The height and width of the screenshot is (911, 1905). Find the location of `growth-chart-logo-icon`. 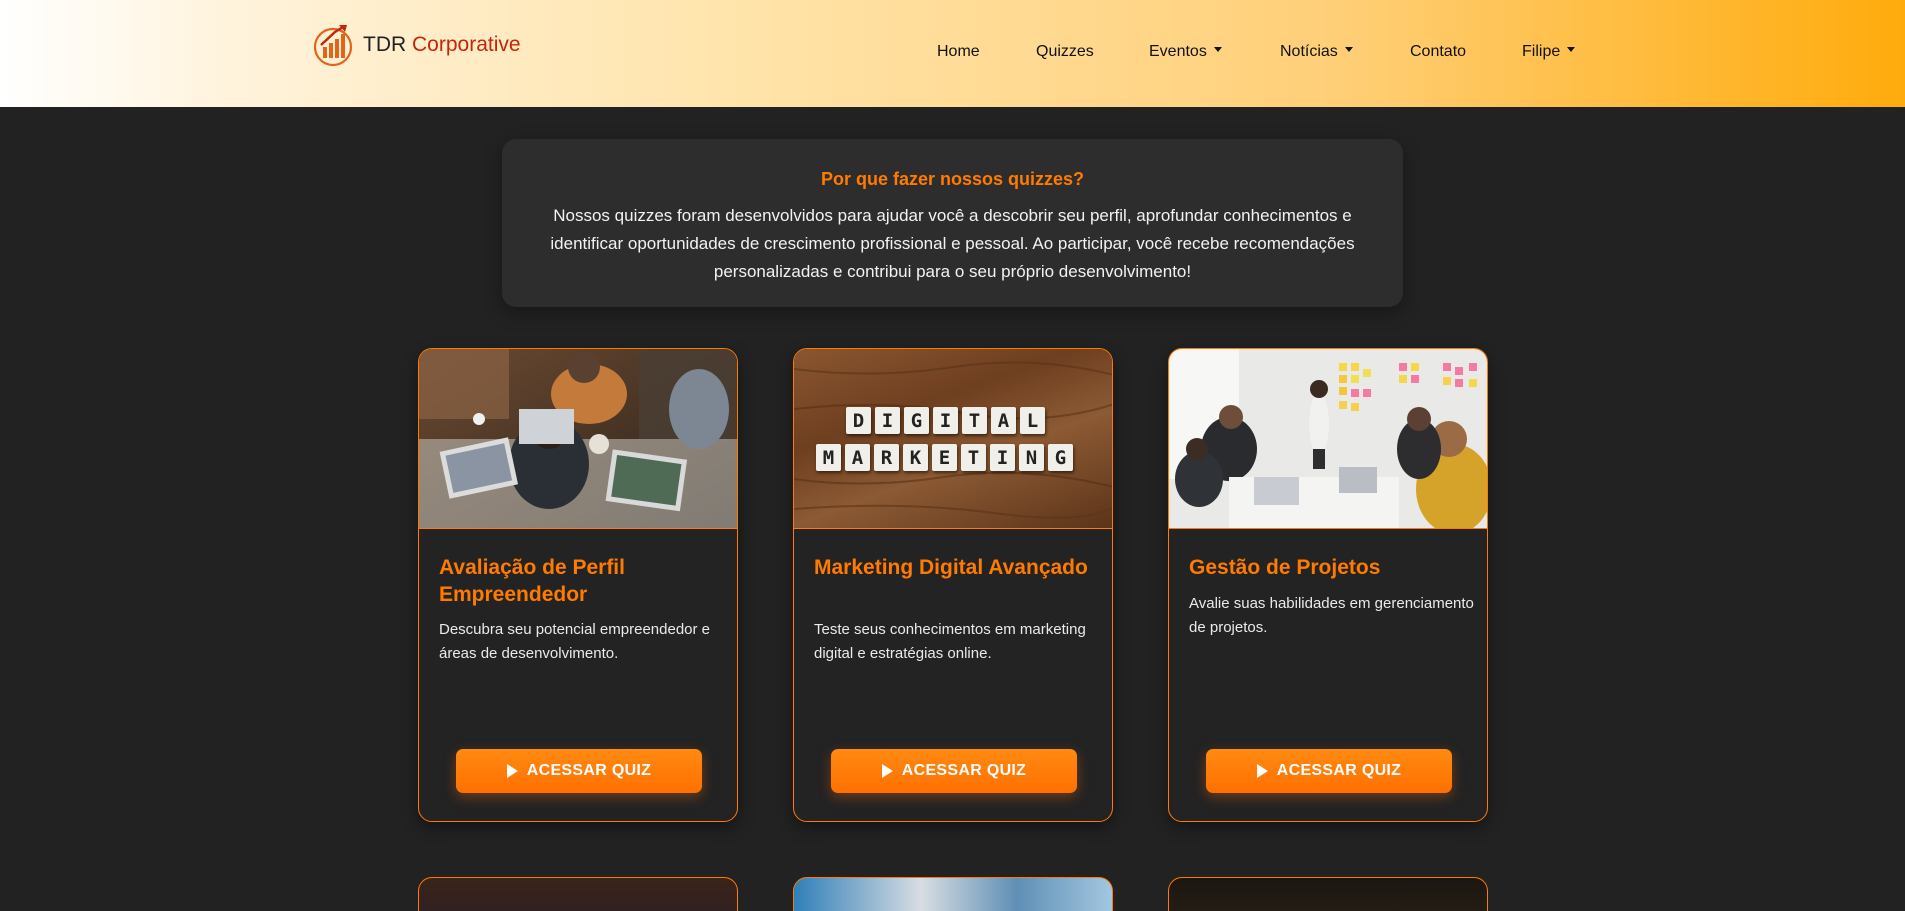

growth-chart-logo-icon is located at coordinates (333, 46).